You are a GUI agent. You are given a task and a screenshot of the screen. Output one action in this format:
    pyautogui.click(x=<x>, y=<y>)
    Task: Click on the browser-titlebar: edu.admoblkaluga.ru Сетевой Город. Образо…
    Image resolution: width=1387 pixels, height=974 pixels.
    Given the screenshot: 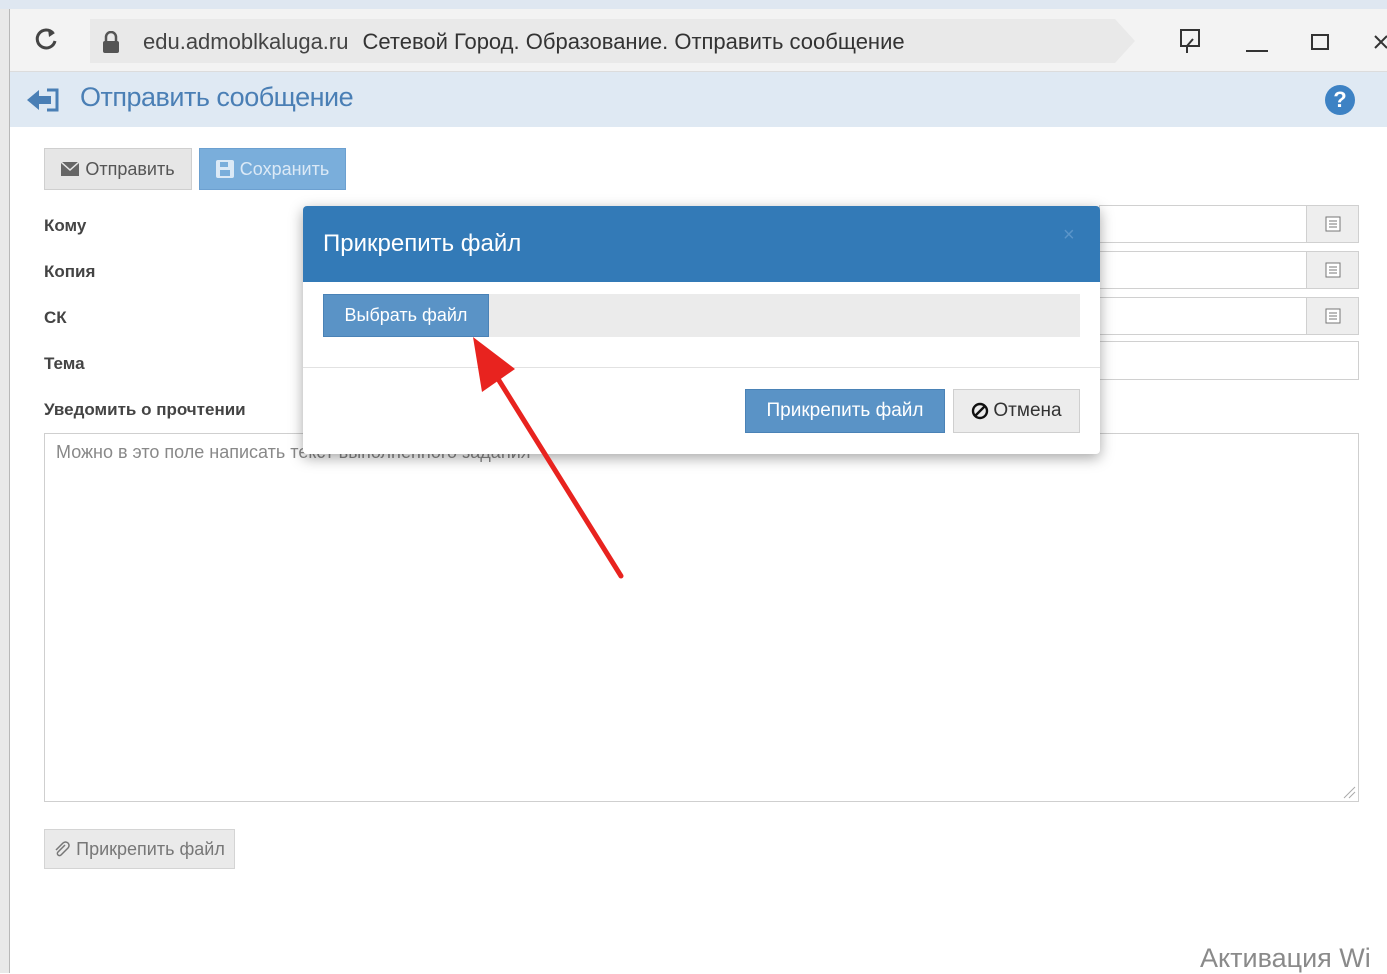 What is the action you would take?
    pyautogui.click(x=698, y=40)
    